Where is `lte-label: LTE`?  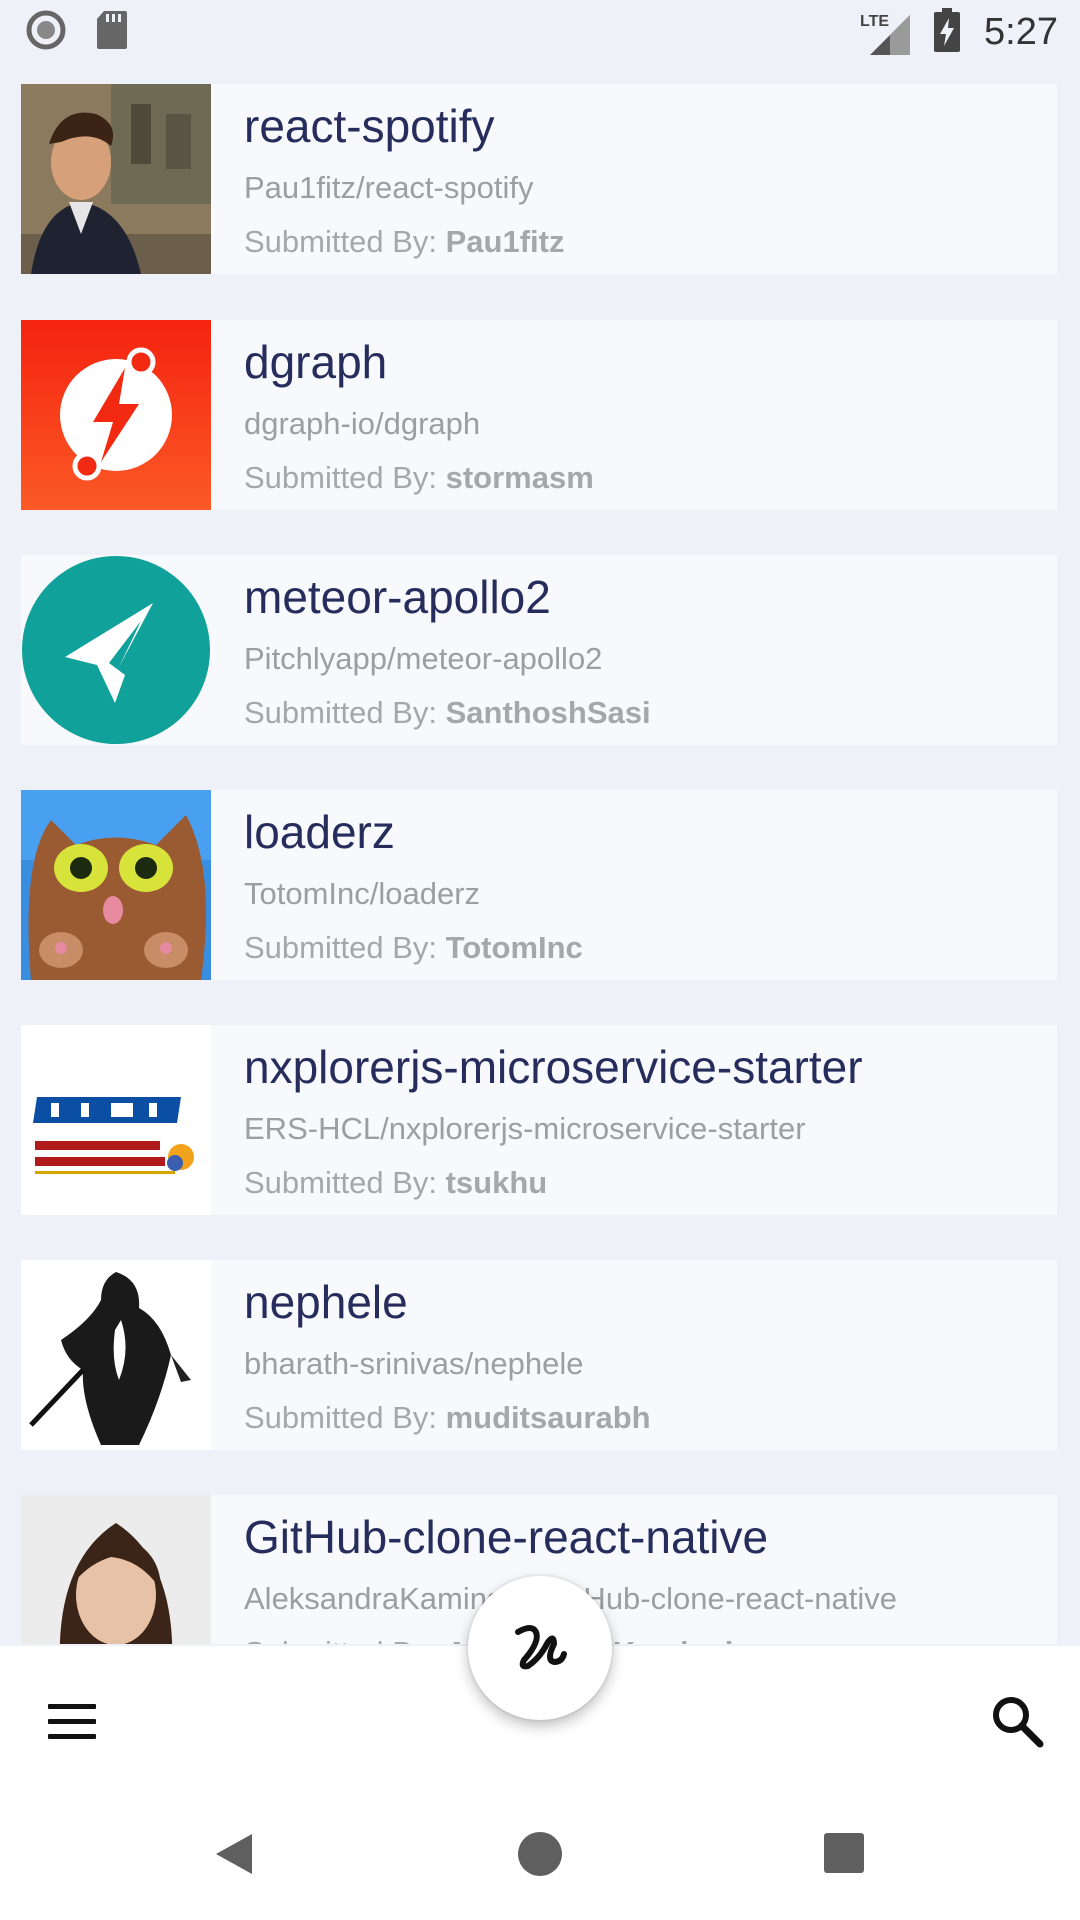
lte-label: LTE is located at coordinates (875, 21).